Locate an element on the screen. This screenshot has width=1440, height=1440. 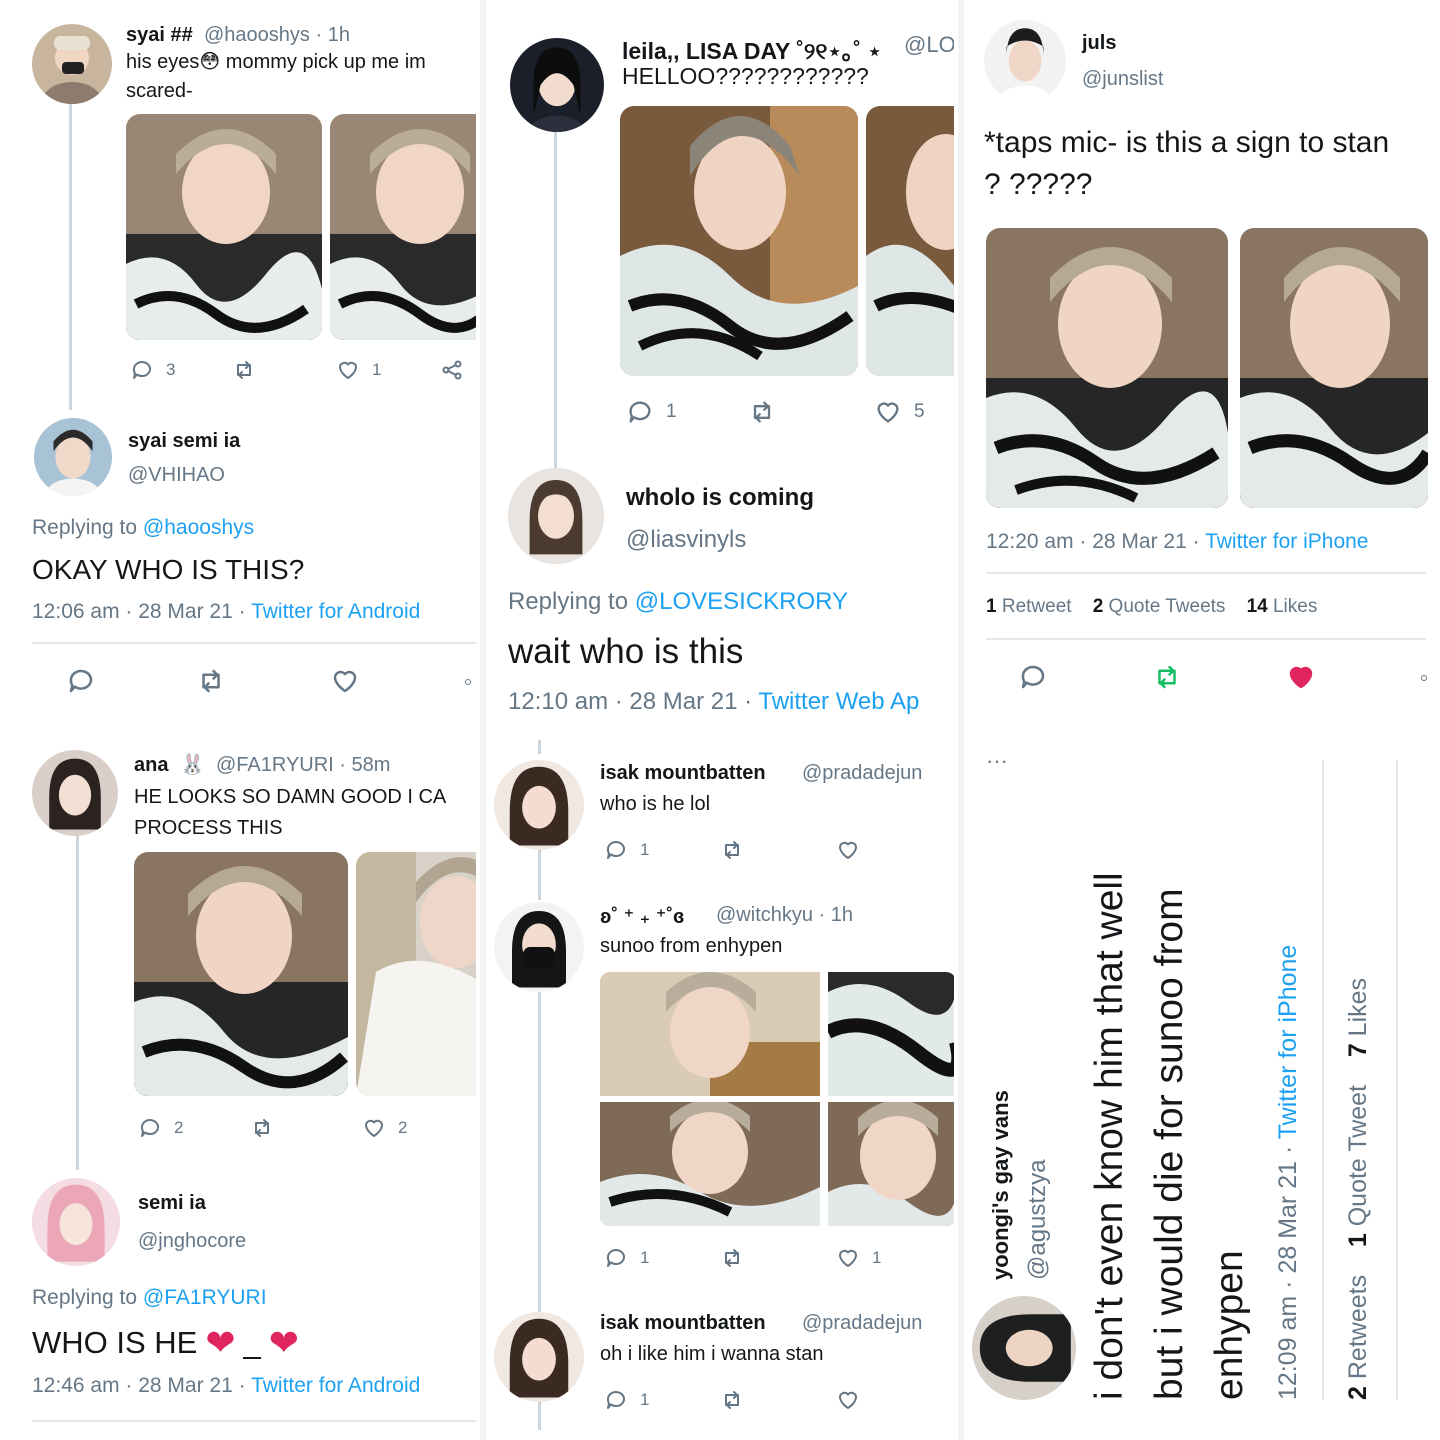
author-name: leila,, LISA DAY ˚୨୧⋆｡˚ ⋆ is located at coordinates (752, 49).